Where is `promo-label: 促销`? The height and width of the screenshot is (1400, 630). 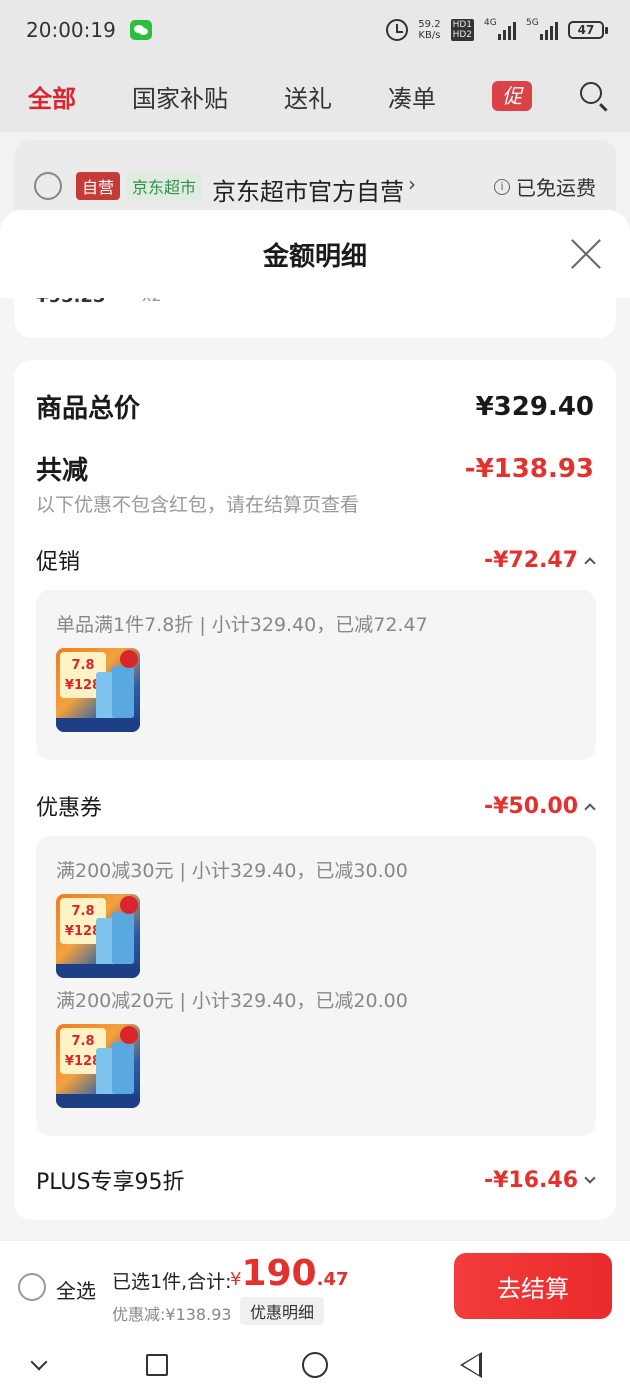 promo-label: 促销 is located at coordinates (58, 562).